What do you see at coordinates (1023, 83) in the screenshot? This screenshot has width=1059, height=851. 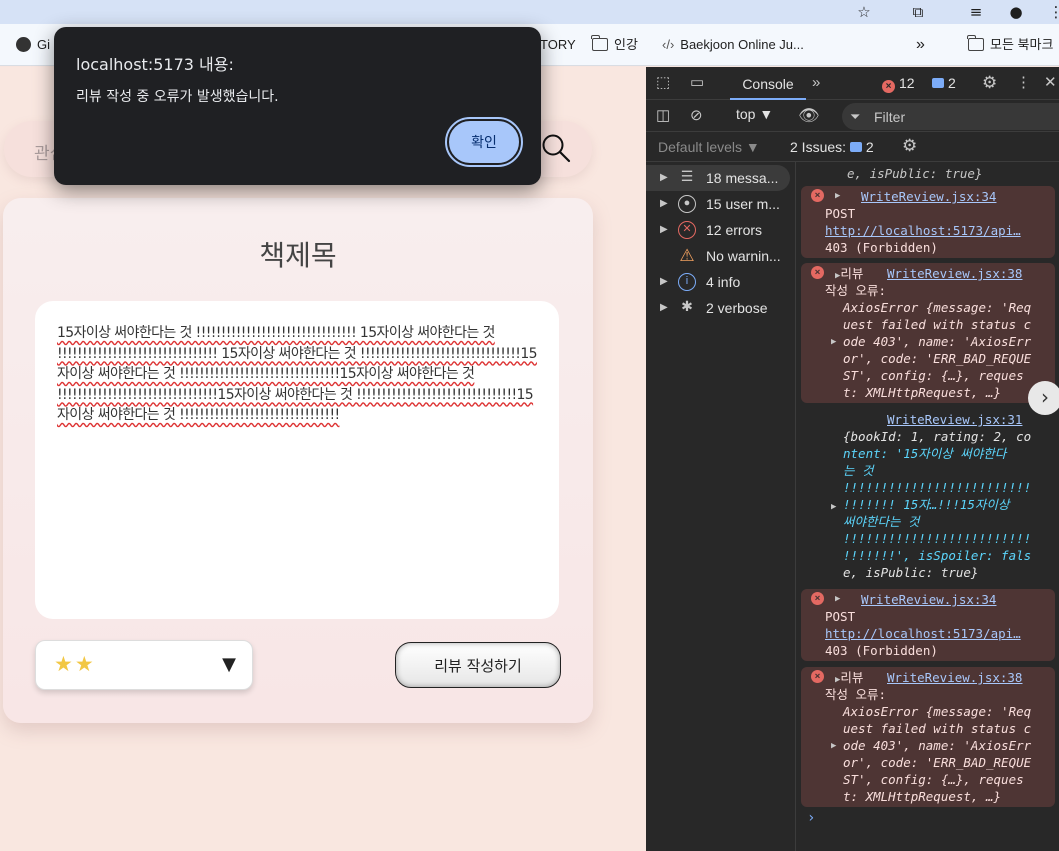 I see `more-options-icon: ⋮` at bounding box center [1023, 83].